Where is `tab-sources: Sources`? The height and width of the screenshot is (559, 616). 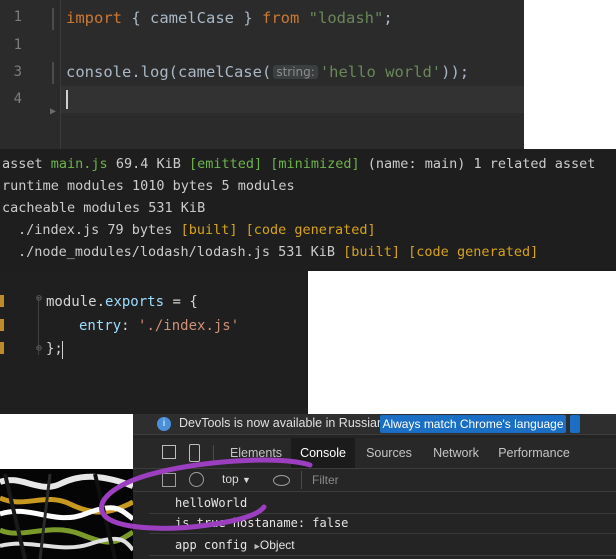
tab-sources: Sources is located at coordinates (389, 453).